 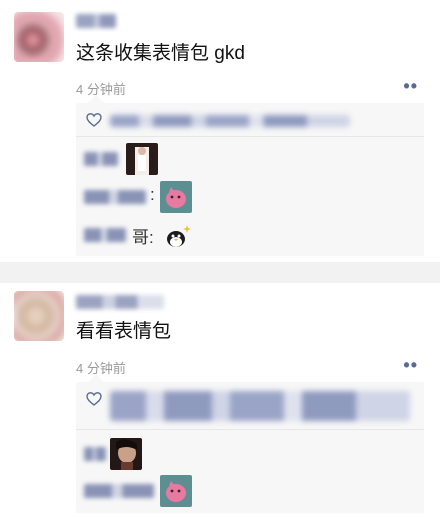 I want to click on dark-photo-sticker-icon, so click(x=126, y=454).